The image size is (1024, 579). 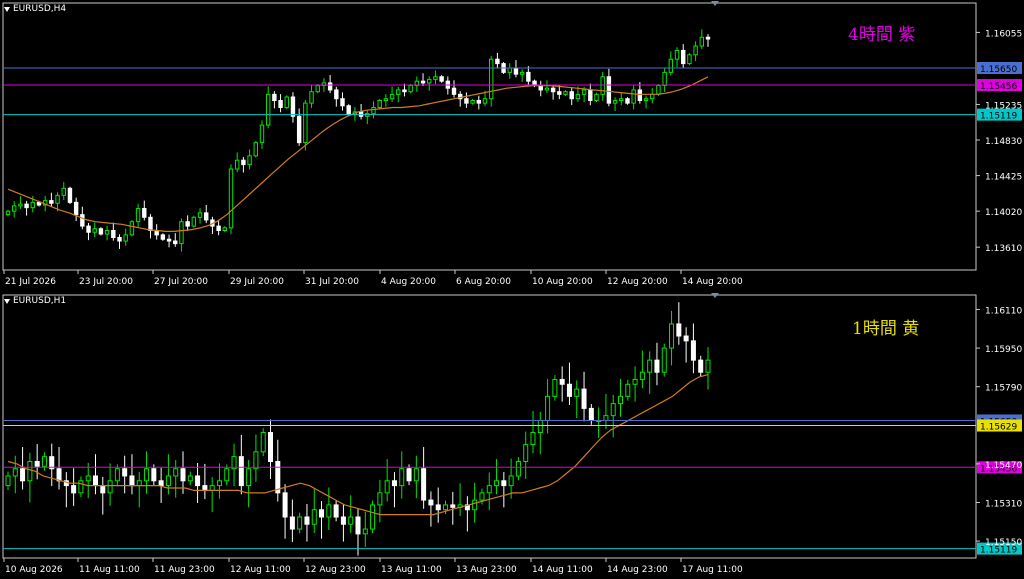 What do you see at coordinates (1003, 106) in the screenshot?
I see `y-tick-label: 1.15235` at bounding box center [1003, 106].